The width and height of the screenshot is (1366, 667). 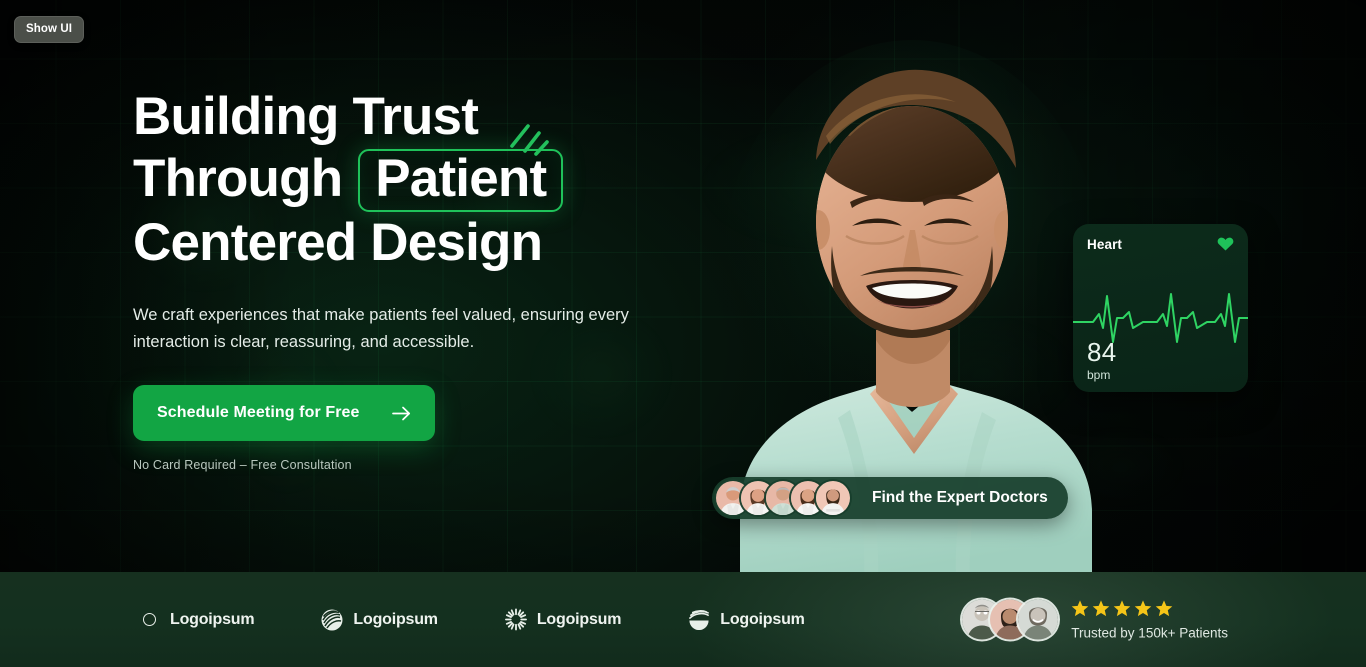 What do you see at coordinates (395, 619) in the screenshot?
I see `footer-logo-2-label: Logoipsum` at bounding box center [395, 619].